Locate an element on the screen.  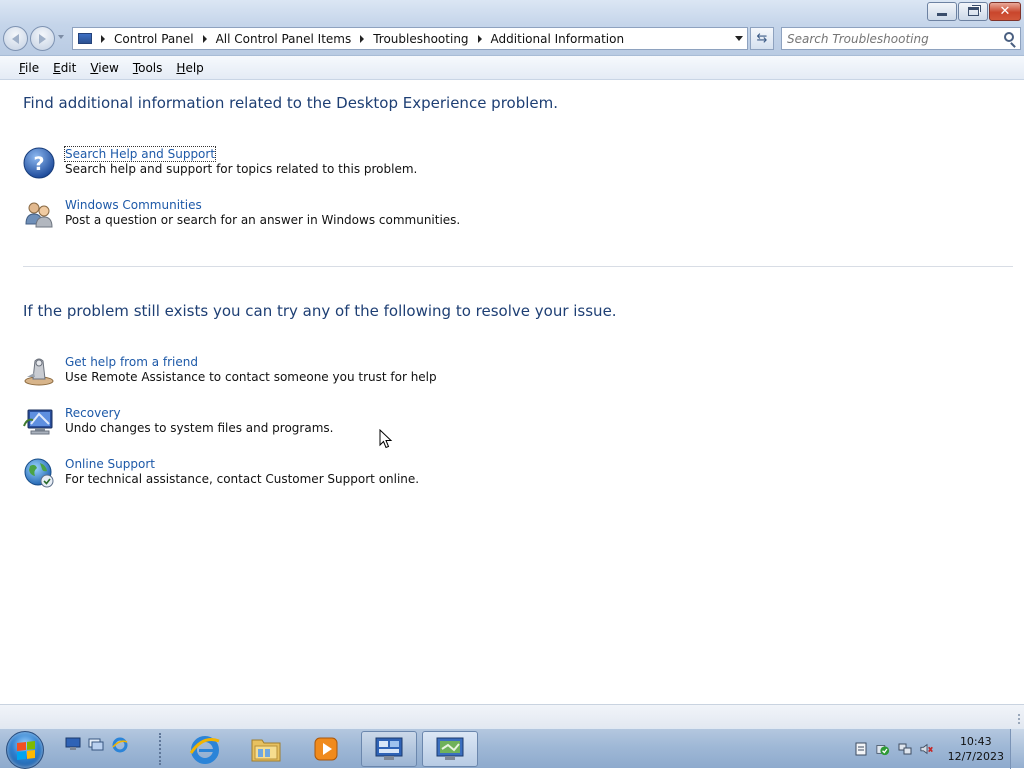
windows-communities-link: Windows Communities is located at coordinates (133, 205).